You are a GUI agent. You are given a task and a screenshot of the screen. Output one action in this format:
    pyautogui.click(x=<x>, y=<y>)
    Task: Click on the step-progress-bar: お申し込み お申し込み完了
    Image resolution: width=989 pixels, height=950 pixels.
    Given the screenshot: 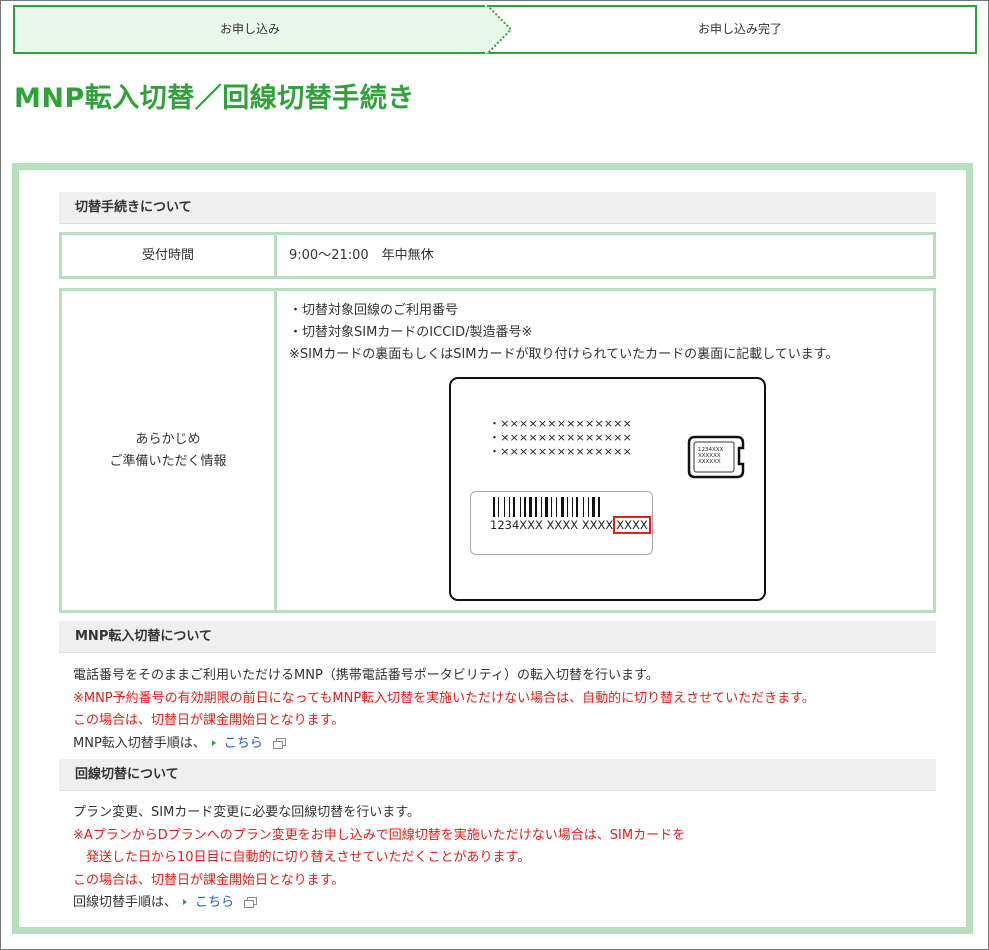 What is the action you would take?
    pyautogui.click(x=495, y=29)
    